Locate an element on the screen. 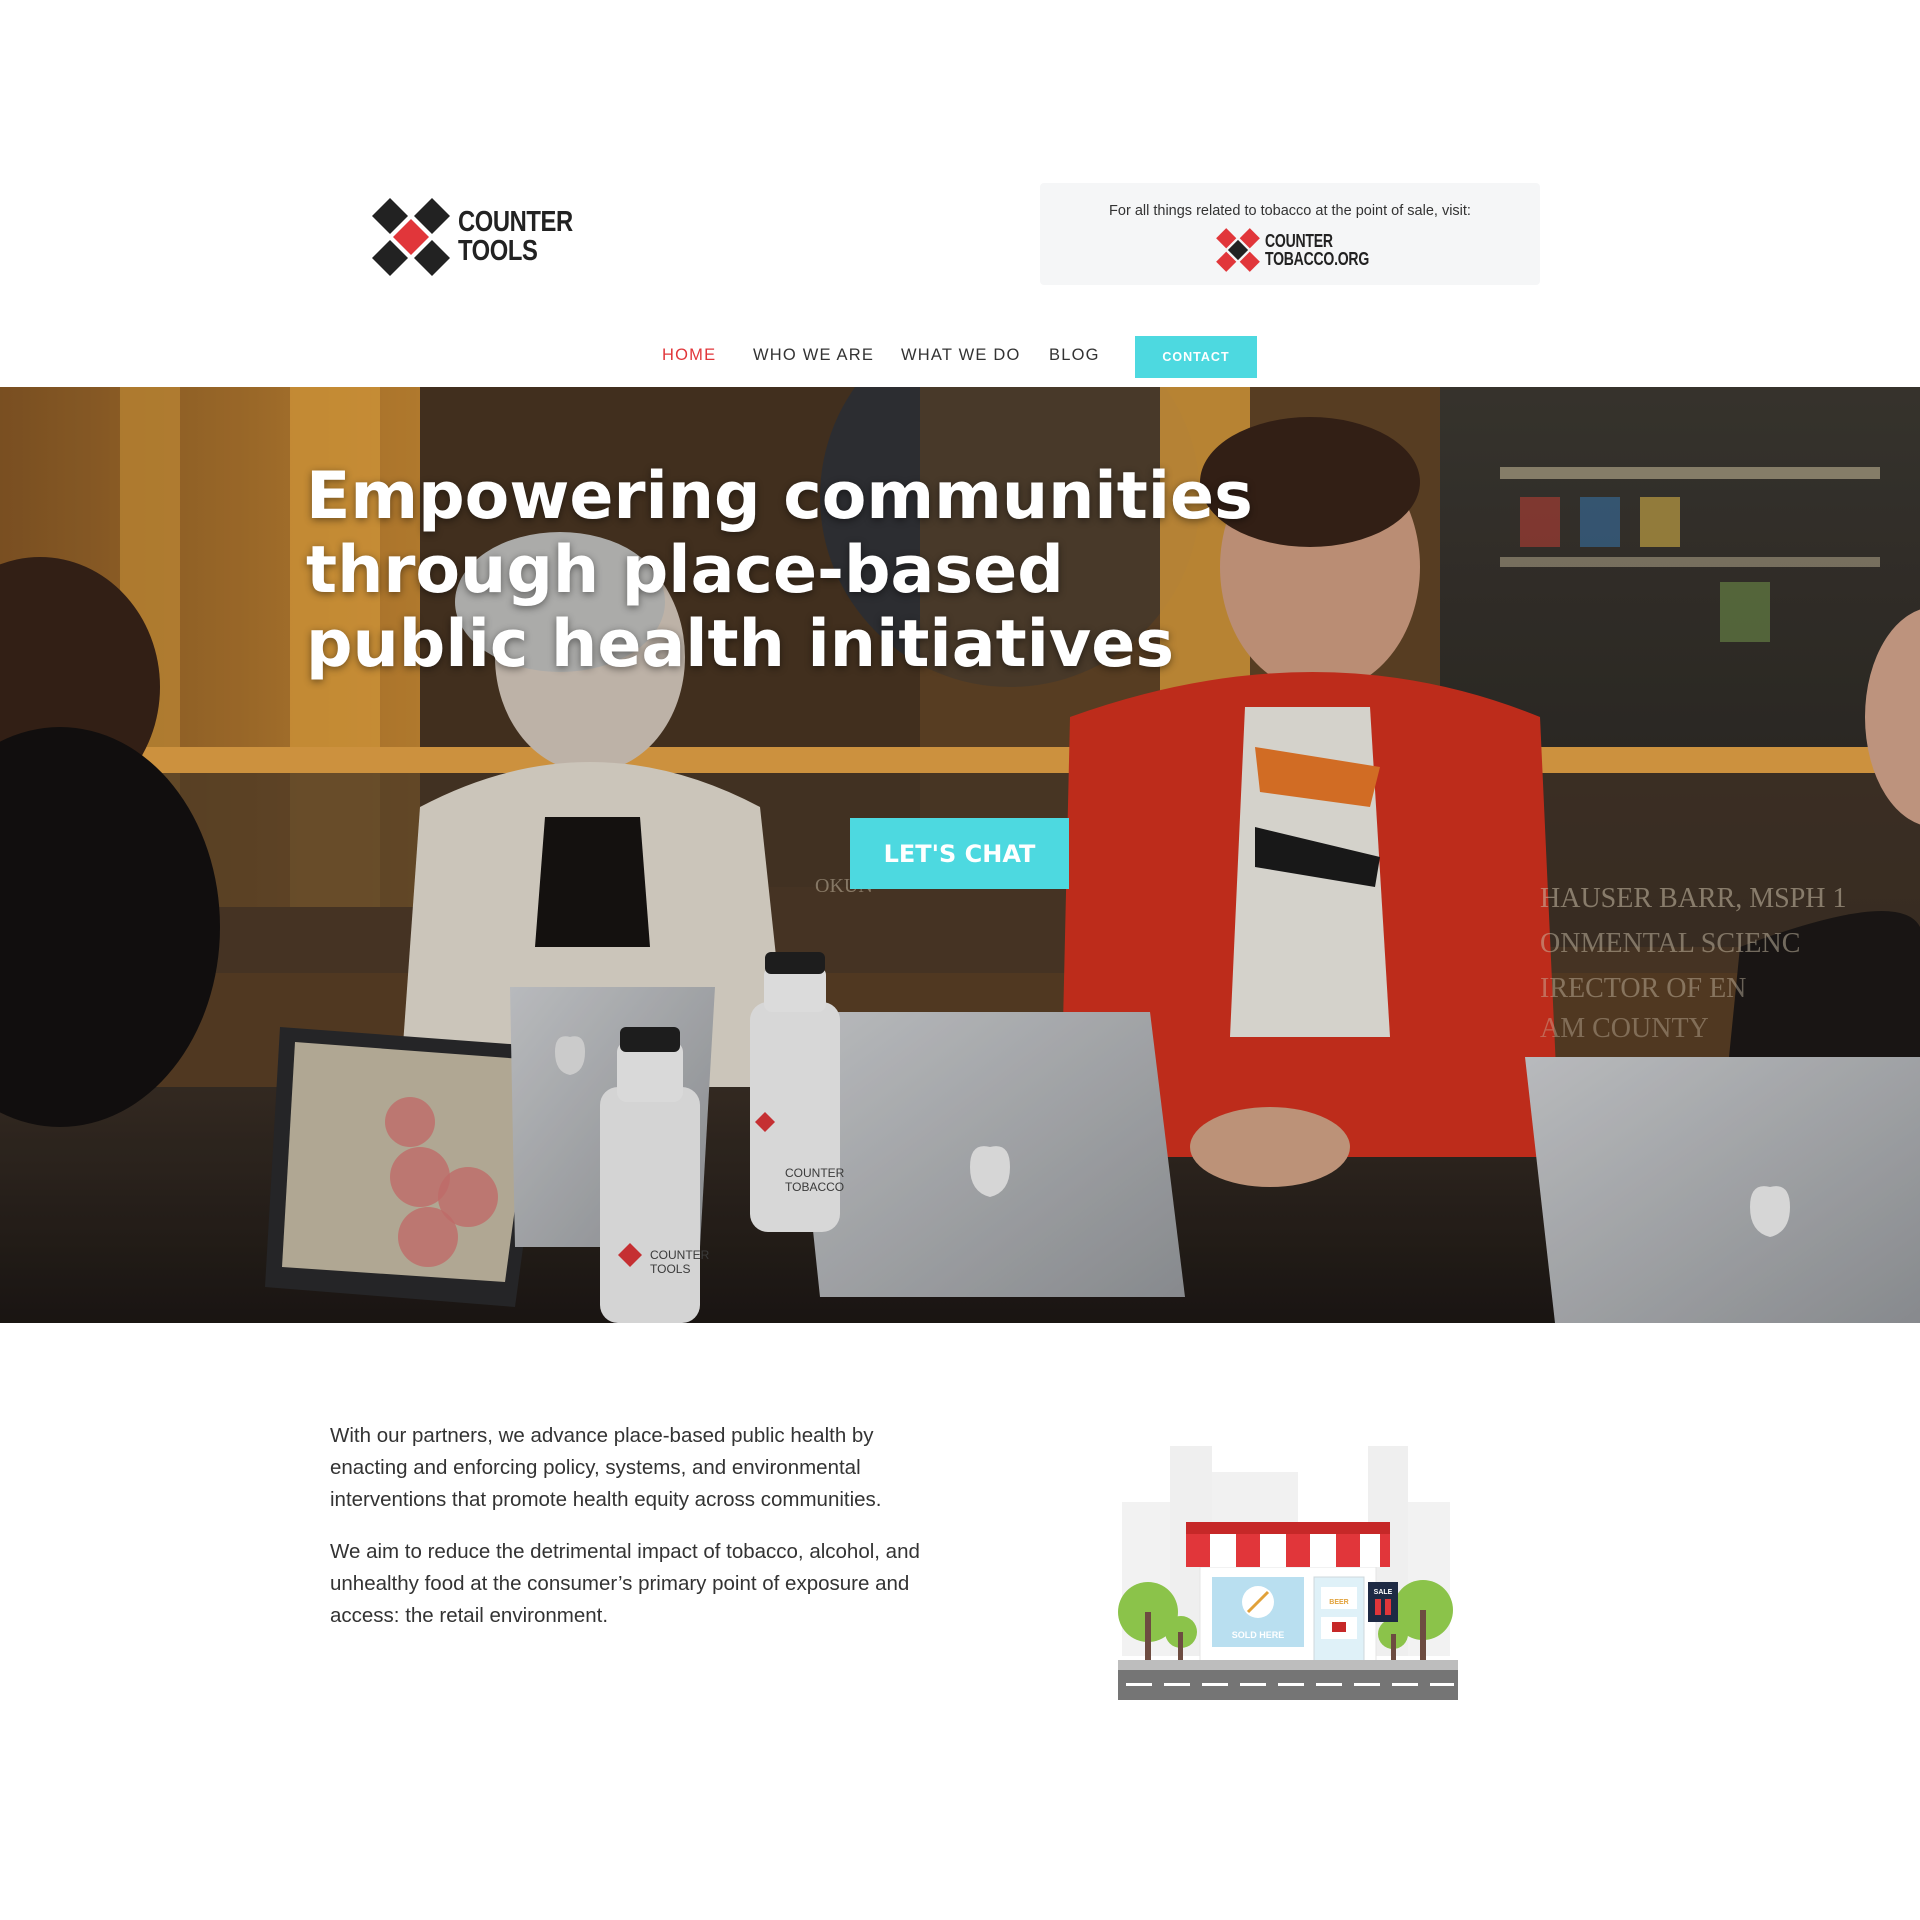 This screenshot has width=1920, height=1920. counter-tools-logo: COUNTER TOOLS is located at coordinates (480, 237).